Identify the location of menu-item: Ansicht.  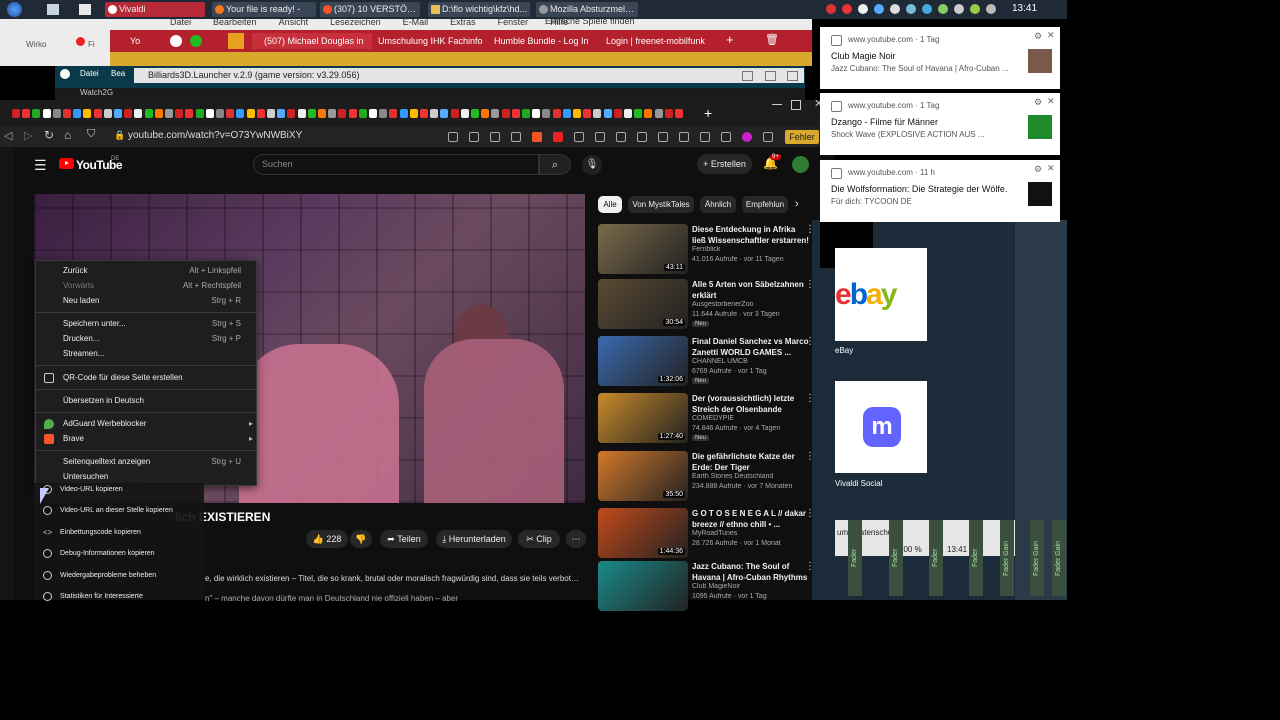
(294, 22).